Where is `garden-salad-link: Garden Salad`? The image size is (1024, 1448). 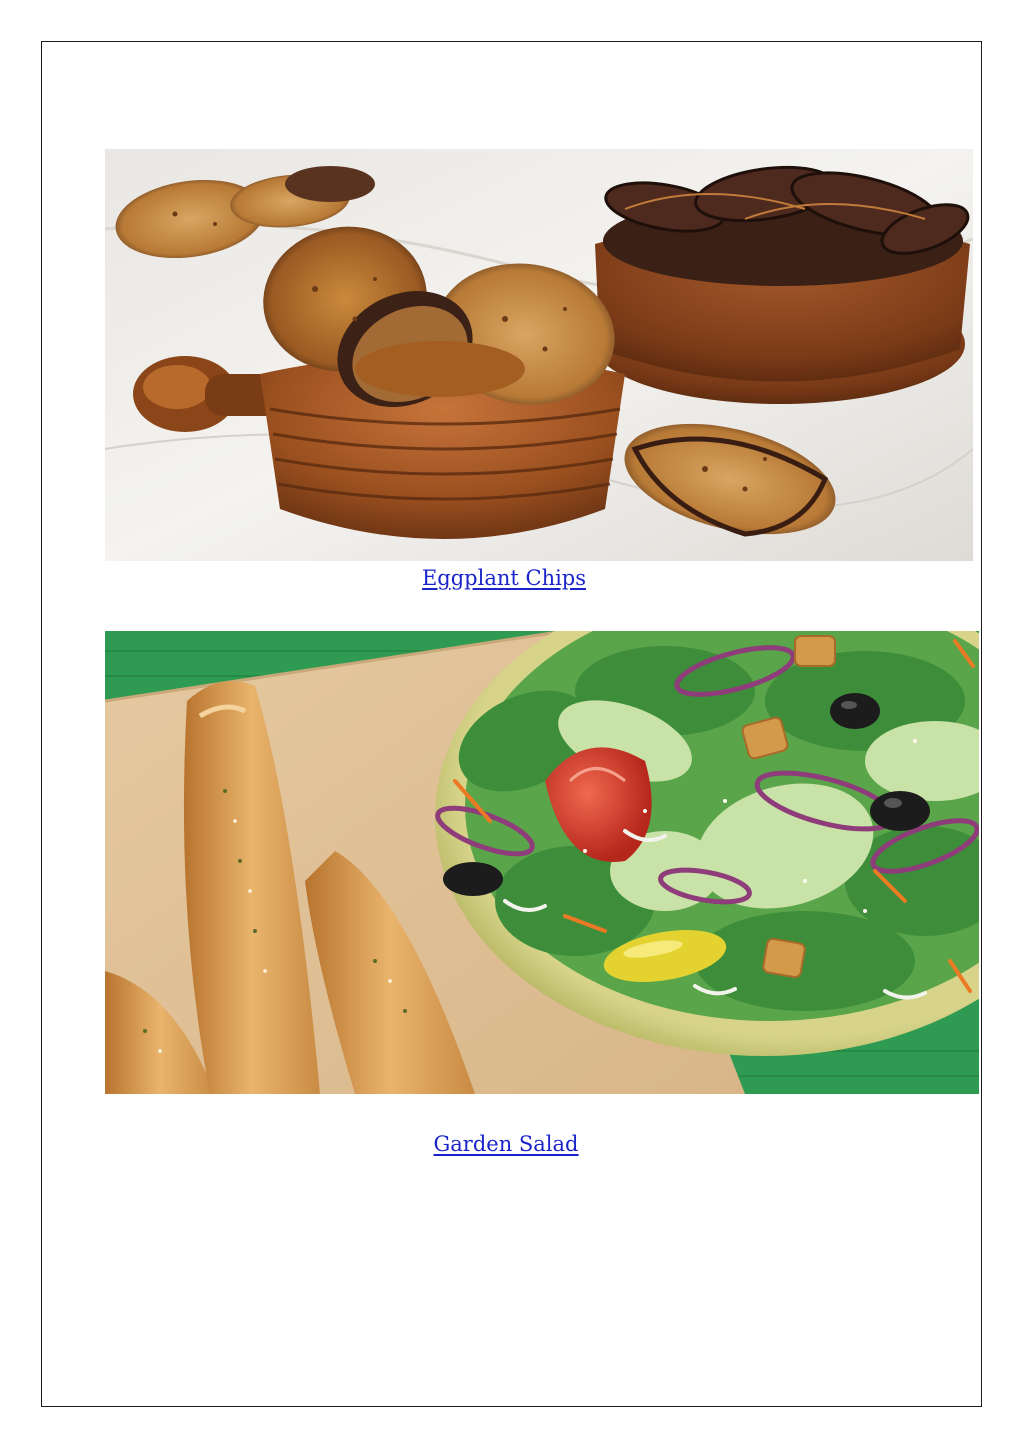
garden-salad-link: Garden Salad is located at coordinates (506, 1144).